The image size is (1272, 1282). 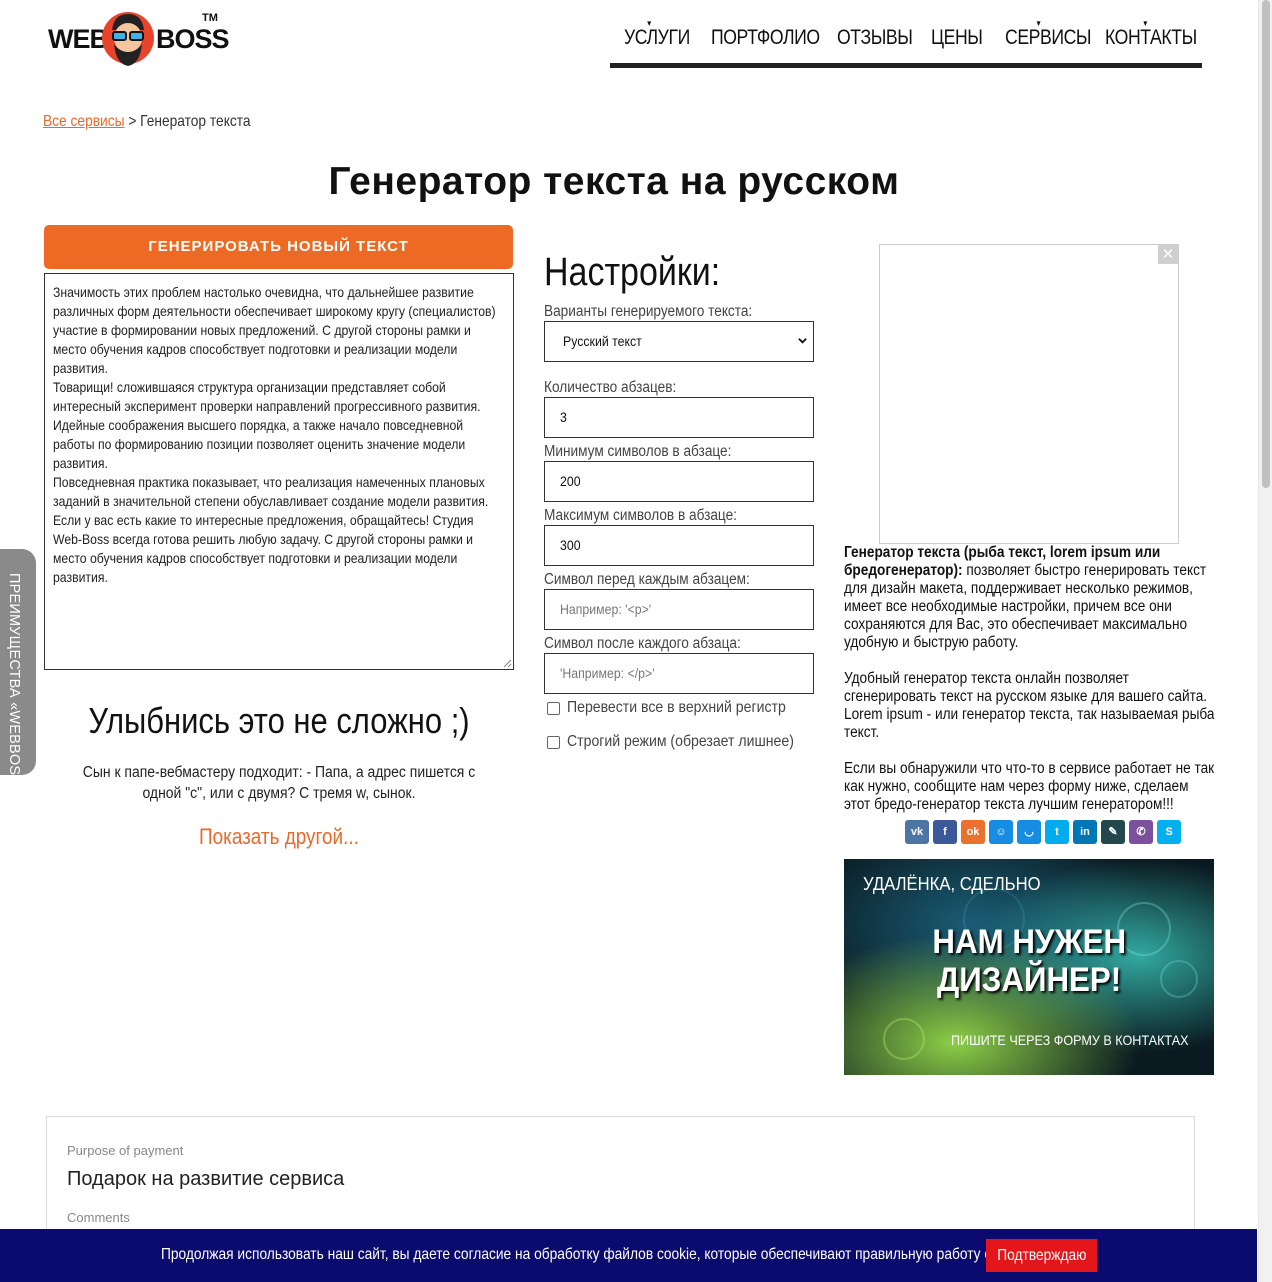 What do you see at coordinates (1029, 832) in the screenshot?
I see `mail-share-icon: ◡` at bounding box center [1029, 832].